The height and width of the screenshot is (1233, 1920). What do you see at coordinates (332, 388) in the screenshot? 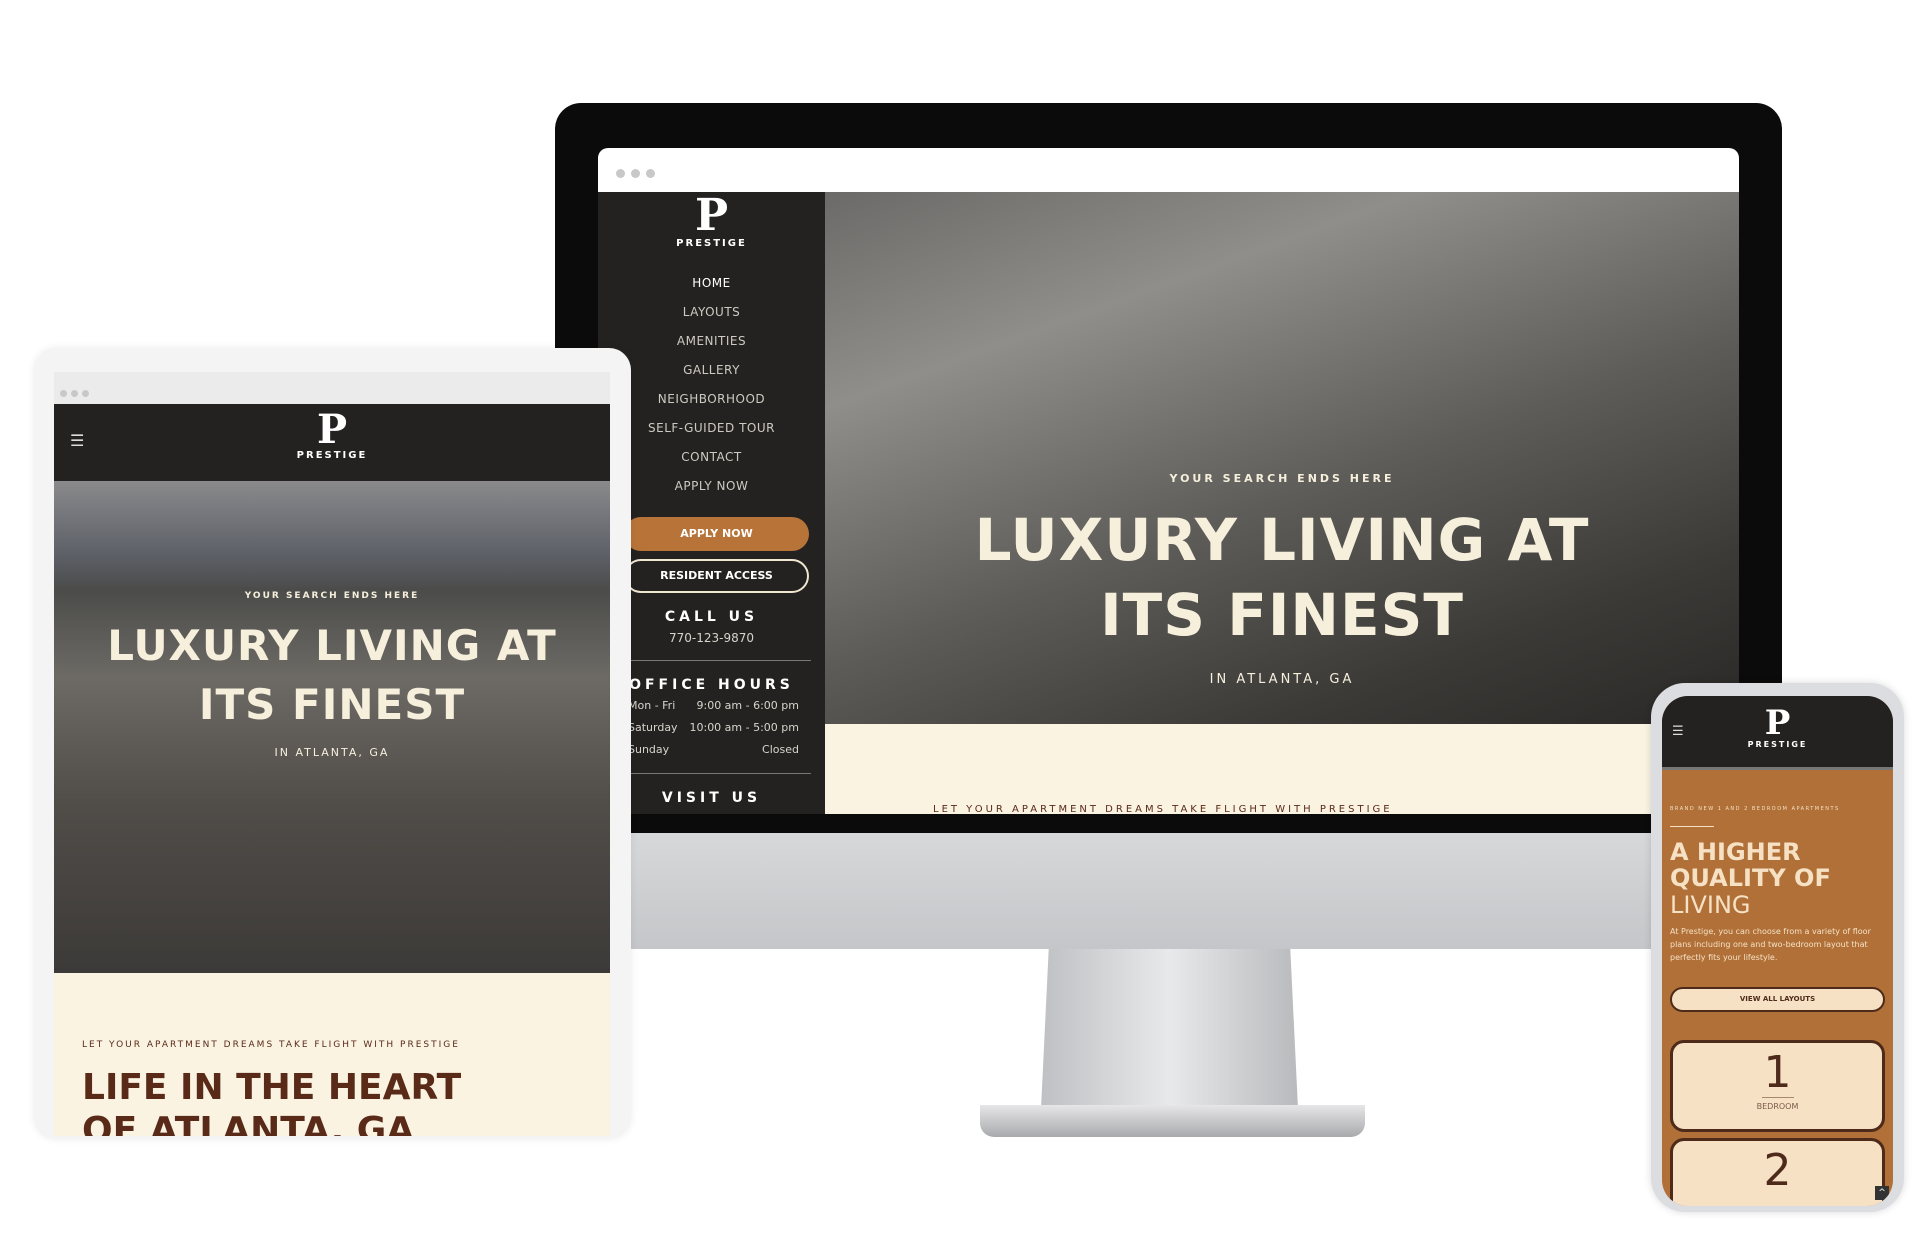
I see `tablet-browser-bar` at bounding box center [332, 388].